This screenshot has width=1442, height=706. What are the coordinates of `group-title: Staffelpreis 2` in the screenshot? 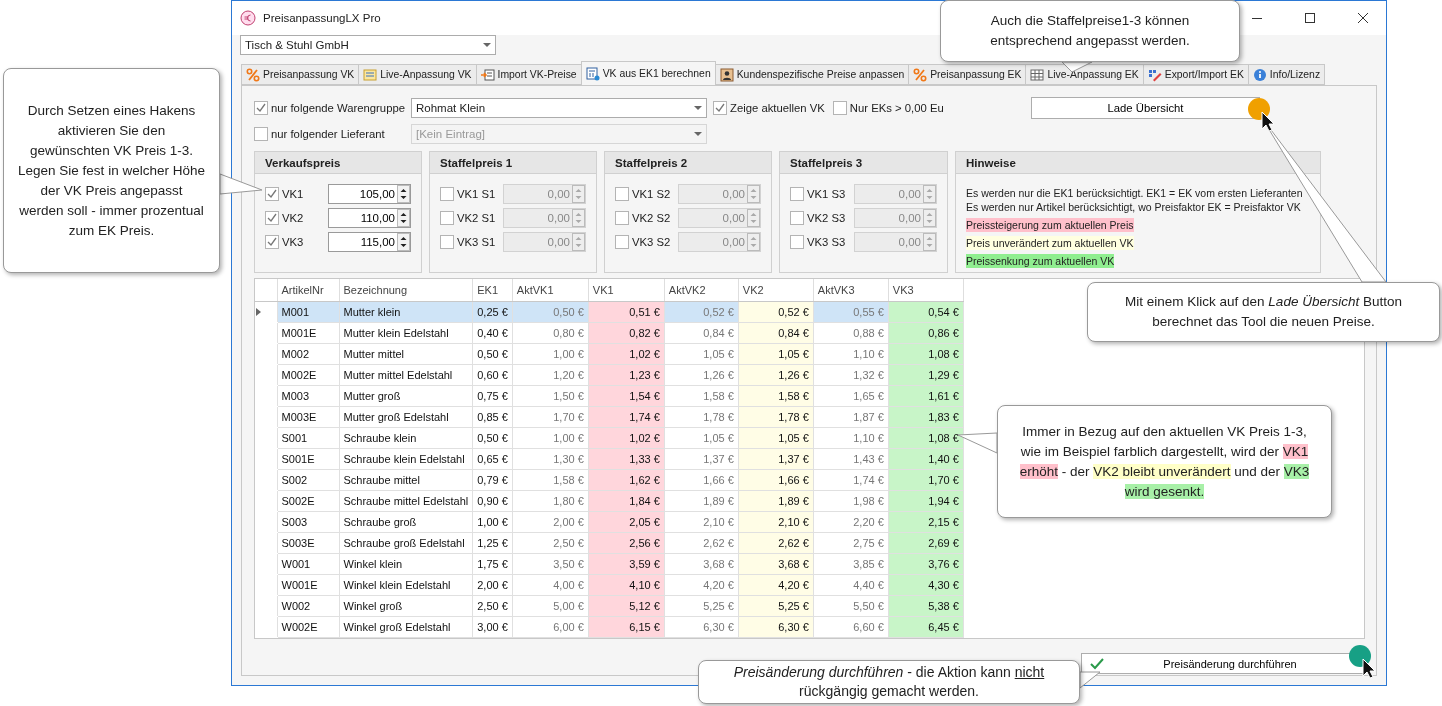 It's located at (688, 163).